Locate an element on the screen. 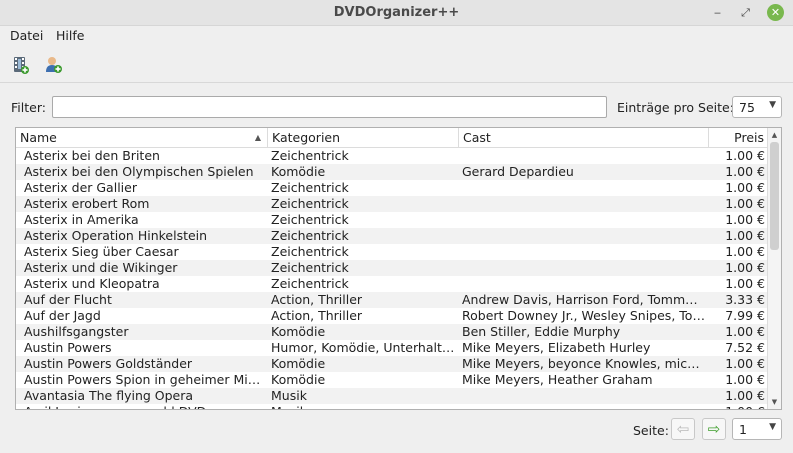 This screenshot has width=793, height=453. film-add-icon is located at coordinates (21, 65).